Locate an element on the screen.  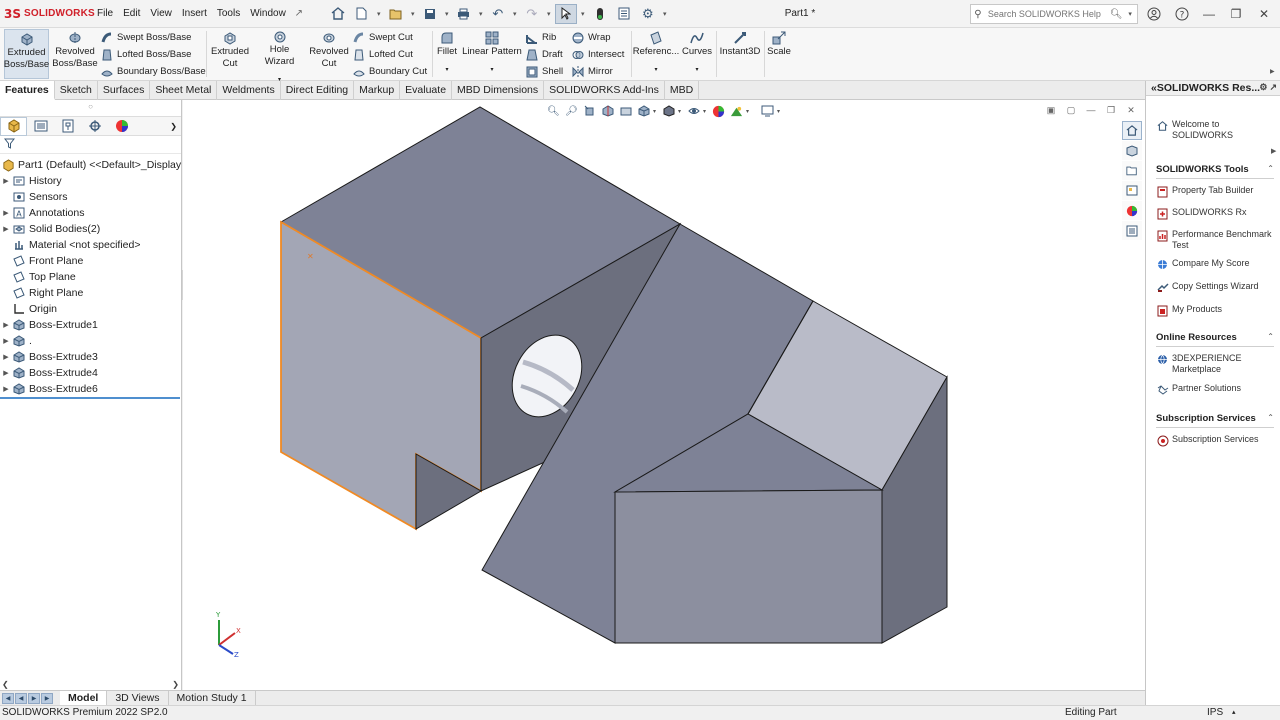
menu-insert: Insert is located at coordinates (194, 14).